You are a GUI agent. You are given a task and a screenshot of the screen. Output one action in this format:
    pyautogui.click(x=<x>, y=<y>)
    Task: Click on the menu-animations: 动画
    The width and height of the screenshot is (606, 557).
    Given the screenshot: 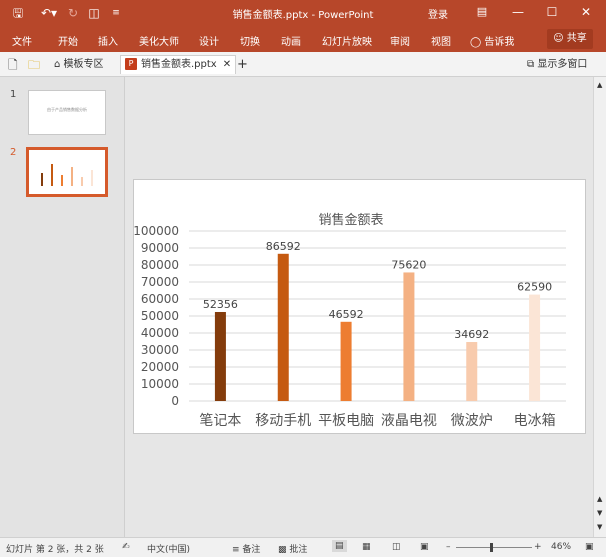 What is the action you would take?
    pyautogui.click(x=291, y=40)
    